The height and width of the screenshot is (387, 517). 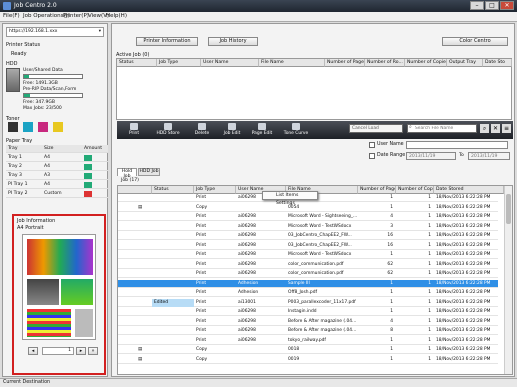 What do you see at coordinates (55, 32) in the screenshot?
I see `printer-selector: https://192.168.1.xxx ▾` at bounding box center [55, 32].